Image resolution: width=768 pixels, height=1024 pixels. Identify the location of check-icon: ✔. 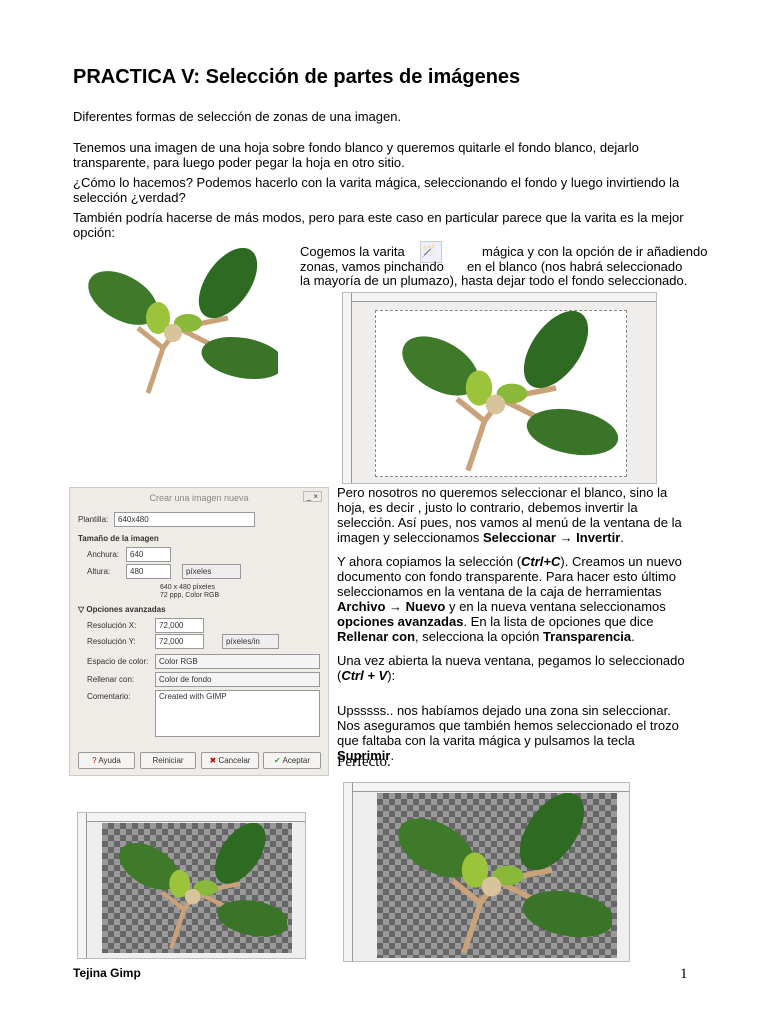
(277, 760).